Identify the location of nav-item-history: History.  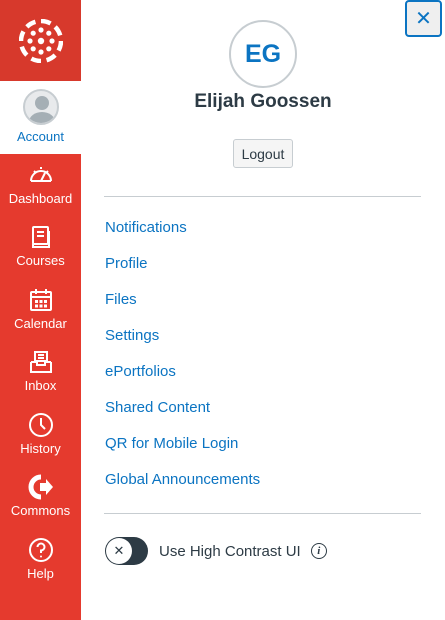
(40, 435).